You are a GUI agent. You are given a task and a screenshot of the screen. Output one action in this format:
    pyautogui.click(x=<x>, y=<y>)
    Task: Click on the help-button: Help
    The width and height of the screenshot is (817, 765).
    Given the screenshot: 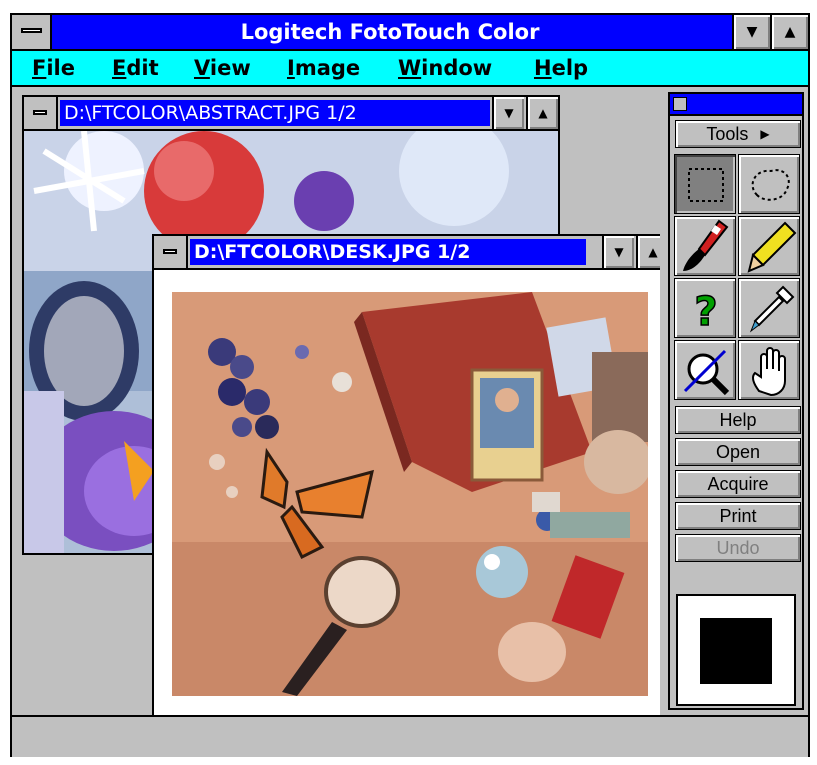 What is the action you would take?
    pyautogui.click(x=738, y=420)
    